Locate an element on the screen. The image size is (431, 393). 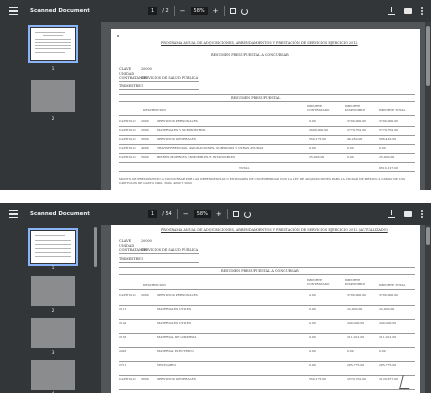
row-amount-available: 285,775.00 is located at coordinates (356, 365).